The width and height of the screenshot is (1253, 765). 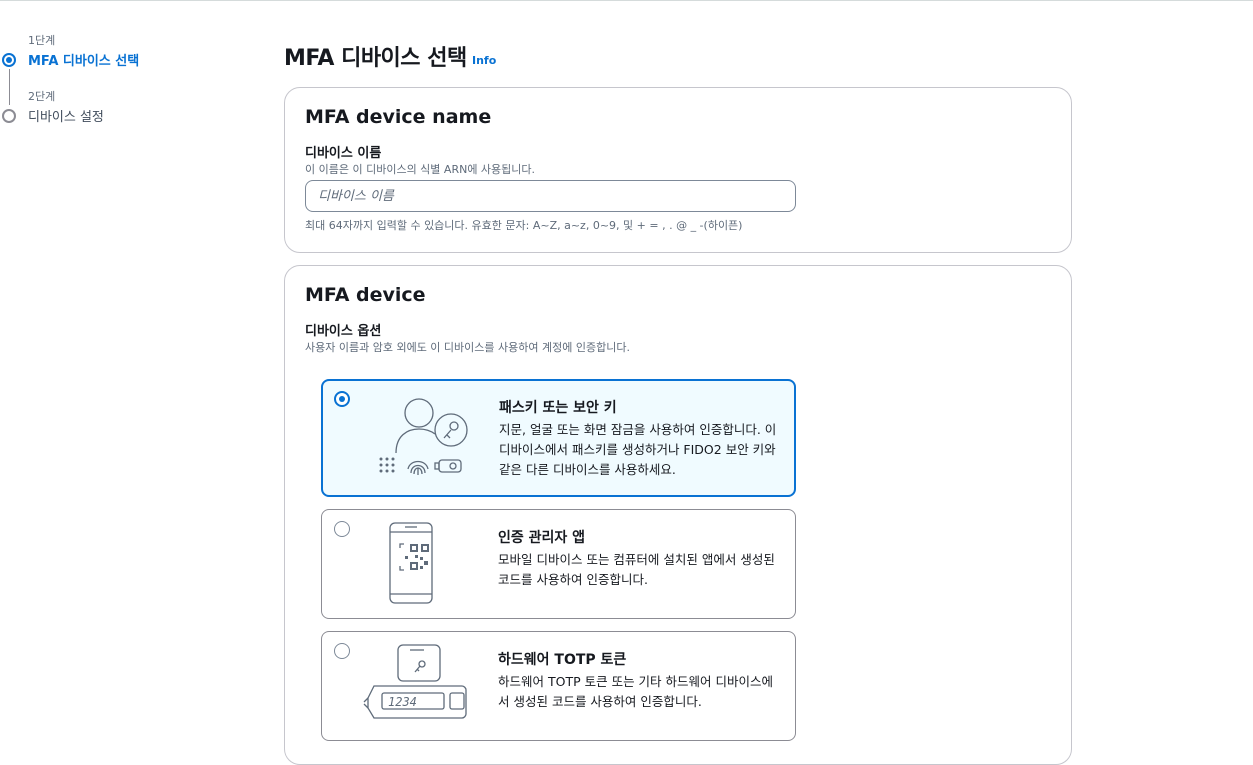 What do you see at coordinates (423, 436) in the screenshot?
I see `passkey-illustration-icon` at bounding box center [423, 436].